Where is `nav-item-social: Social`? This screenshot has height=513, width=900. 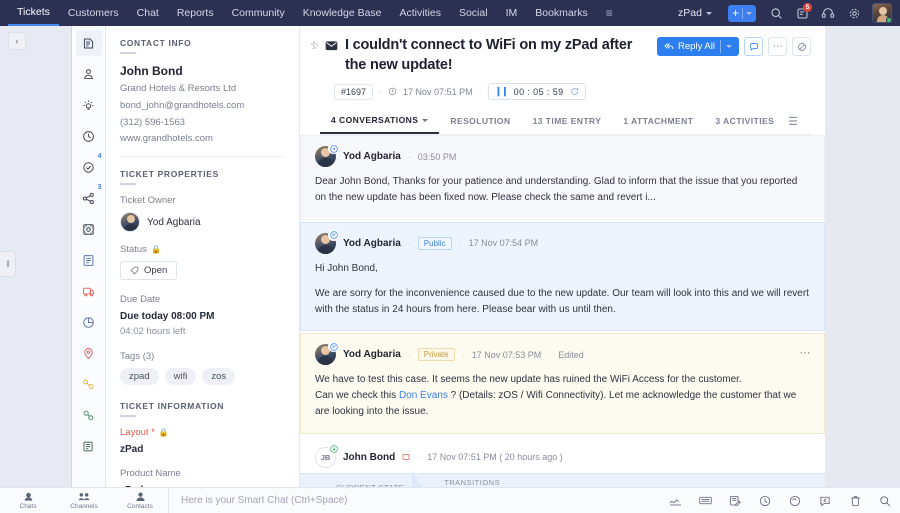 nav-item-social: Social is located at coordinates (473, 13).